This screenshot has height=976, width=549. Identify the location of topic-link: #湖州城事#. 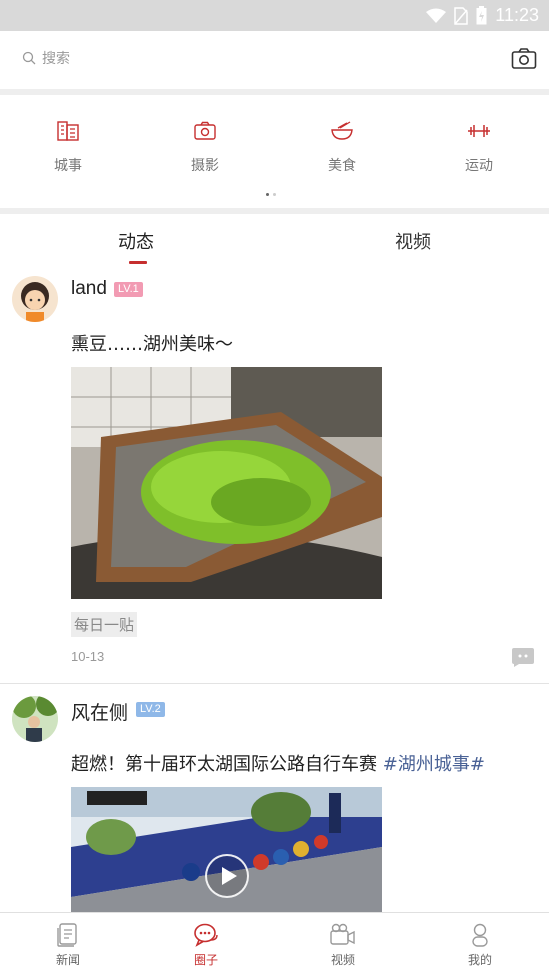
(434, 764).